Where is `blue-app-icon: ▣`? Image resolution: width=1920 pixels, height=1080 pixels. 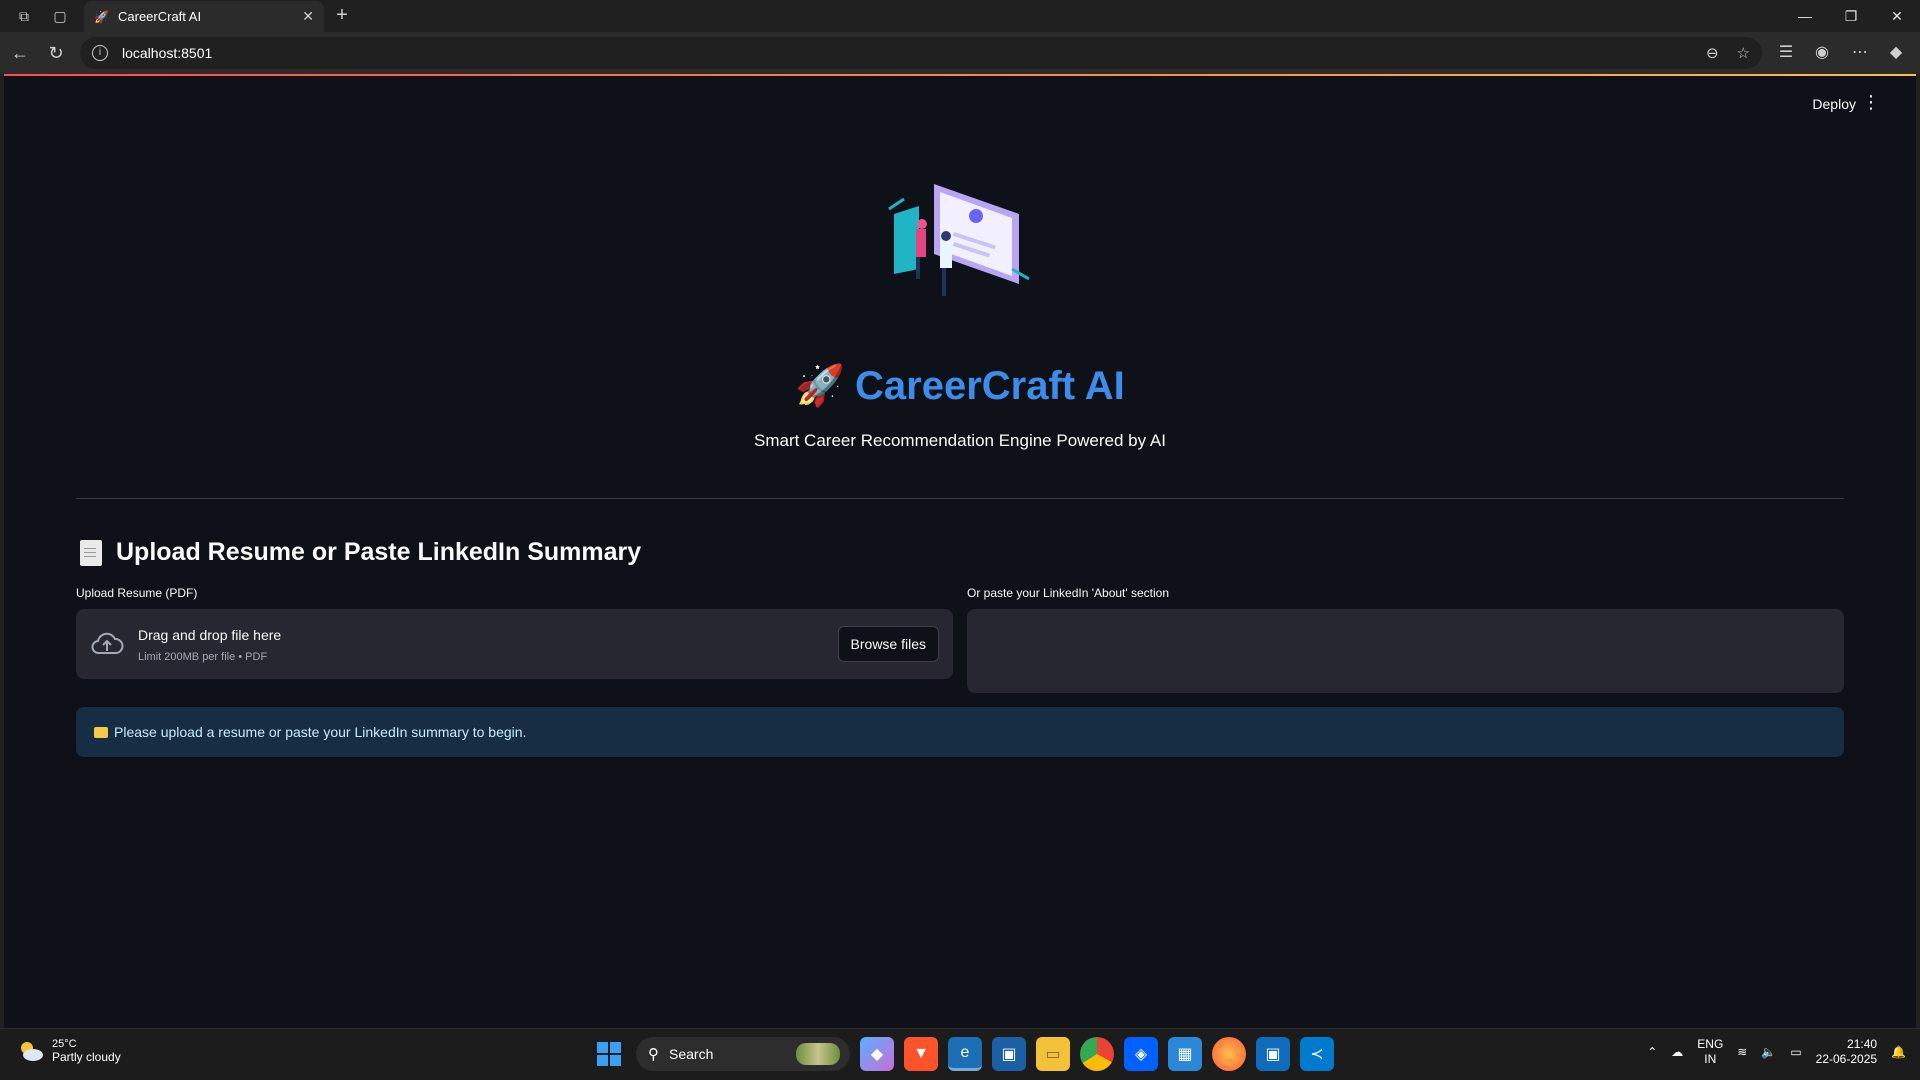
blue-app-icon: ▣ is located at coordinates (1273, 1054).